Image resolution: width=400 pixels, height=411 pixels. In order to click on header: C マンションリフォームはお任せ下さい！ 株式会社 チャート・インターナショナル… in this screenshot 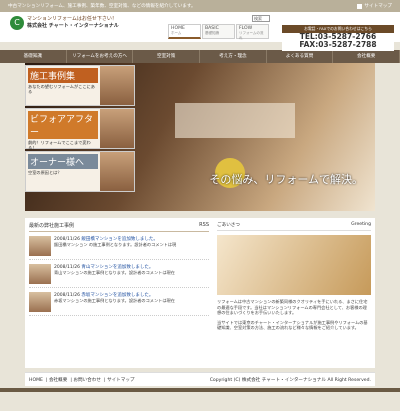, I will do `click(200, 31)`.